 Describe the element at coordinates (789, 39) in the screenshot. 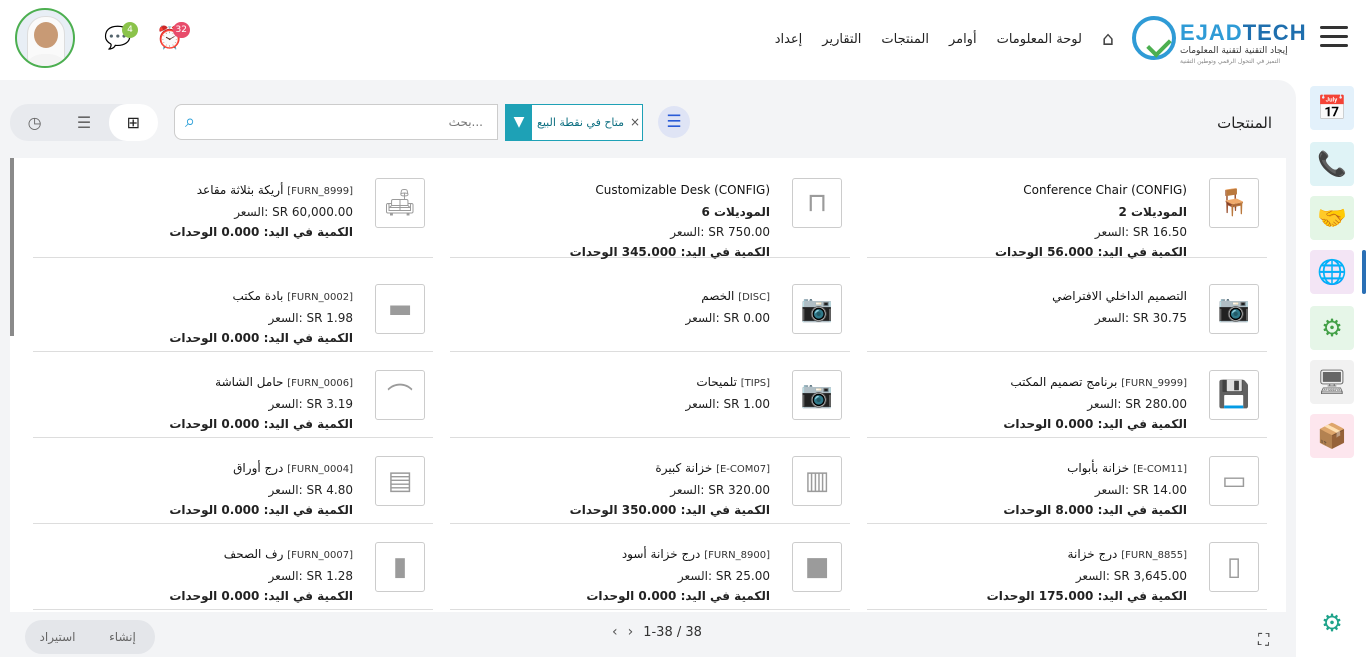

I see `menu-item-configuration: إعداد` at that location.